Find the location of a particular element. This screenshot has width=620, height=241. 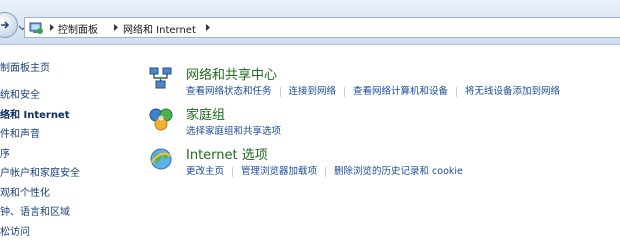

nav-network-internet: 络和 Internet is located at coordinates (35, 113).